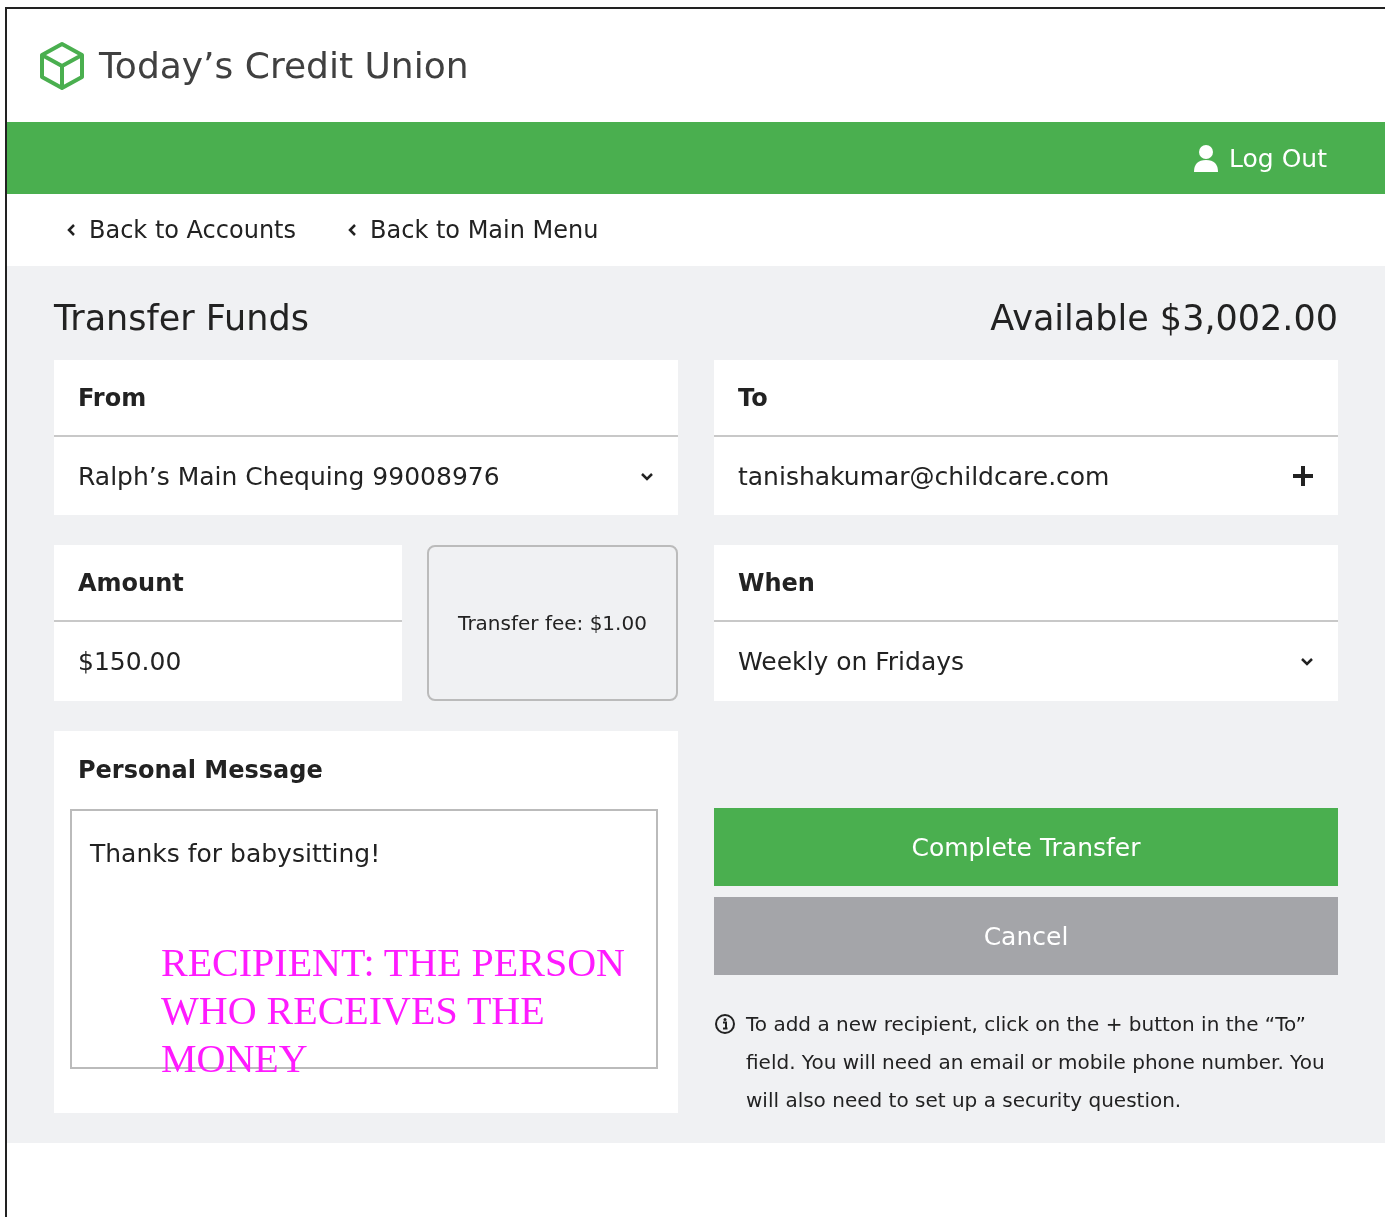 The height and width of the screenshot is (1217, 1386). What do you see at coordinates (1026, 476) in the screenshot?
I see `to-field: tanishakumar@childcare.com` at bounding box center [1026, 476].